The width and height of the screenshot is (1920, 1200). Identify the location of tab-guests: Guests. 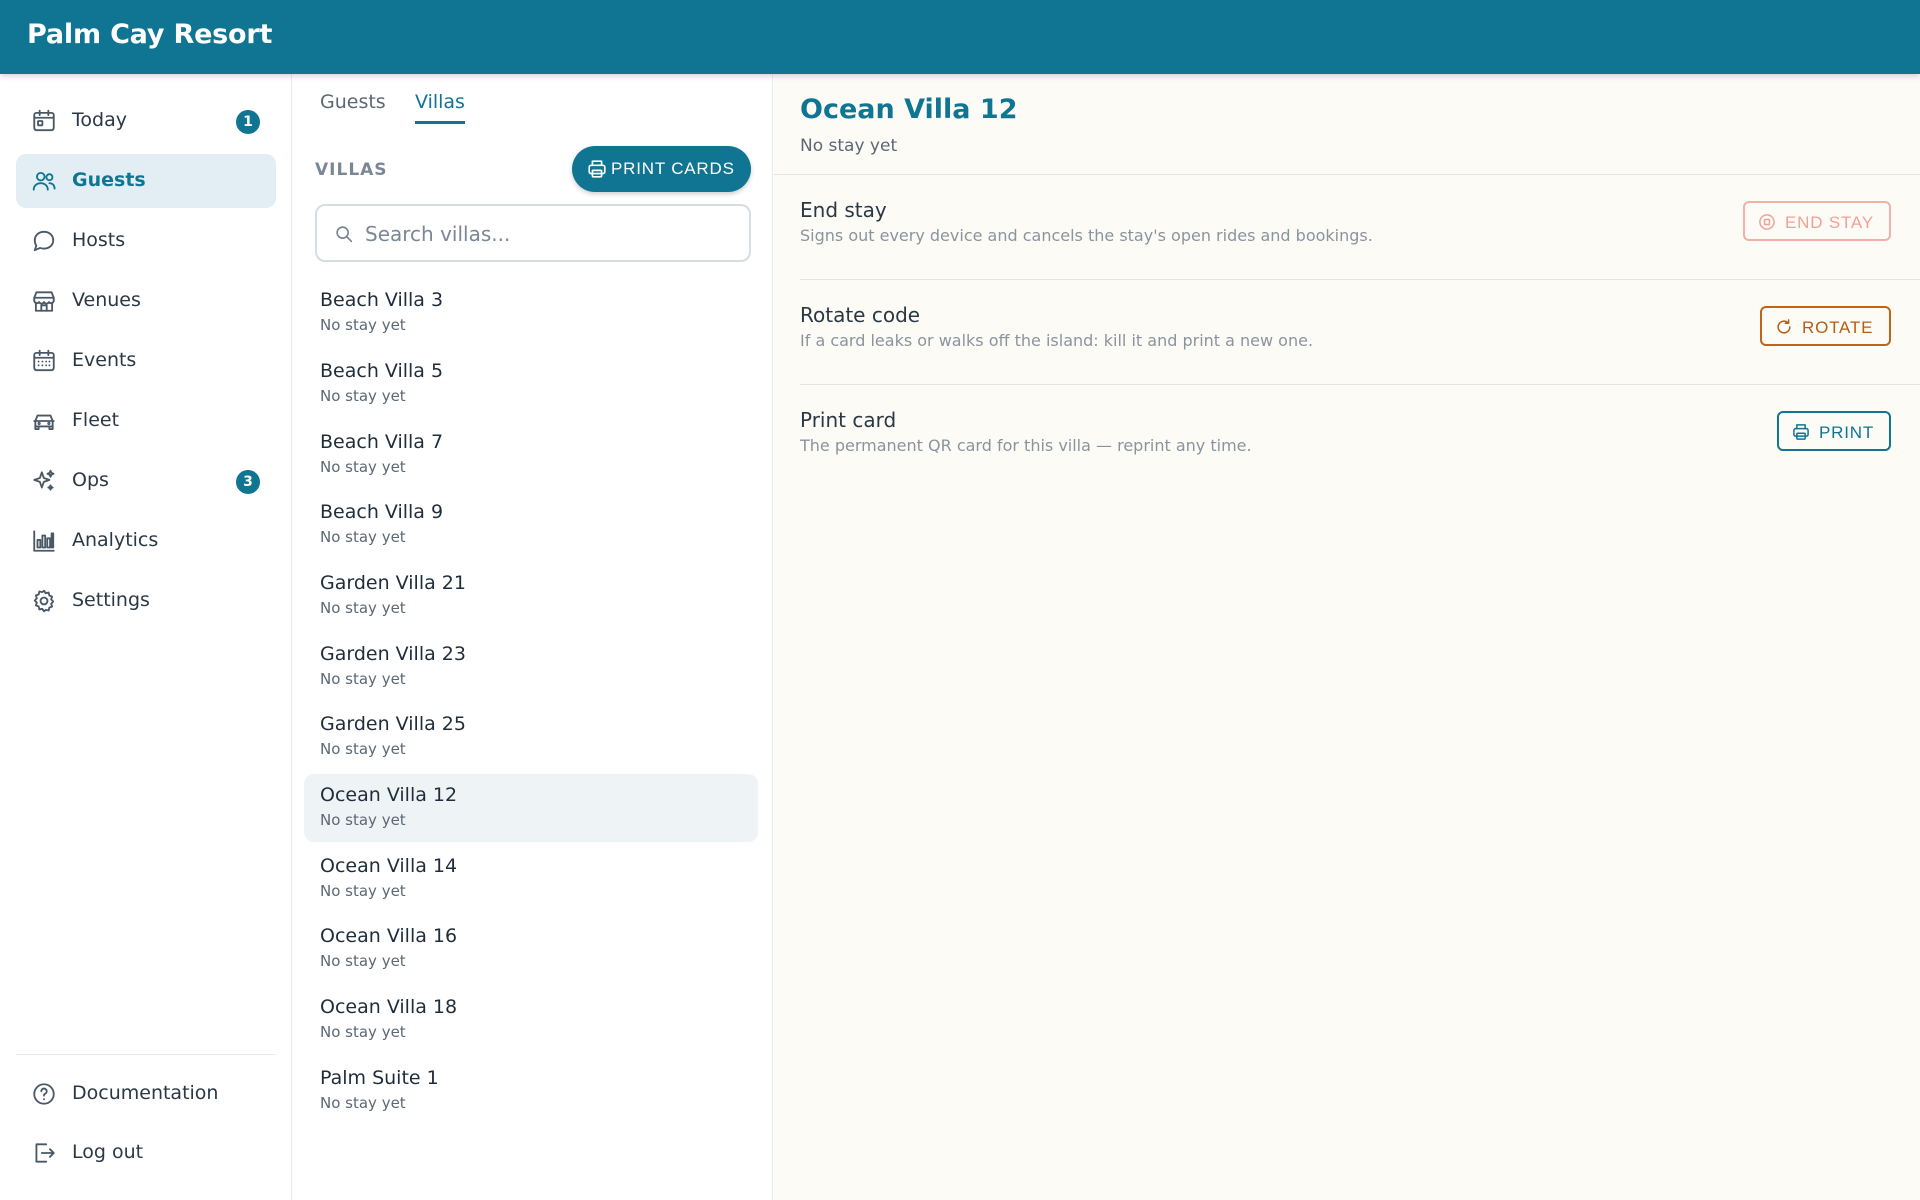
(353, 106).